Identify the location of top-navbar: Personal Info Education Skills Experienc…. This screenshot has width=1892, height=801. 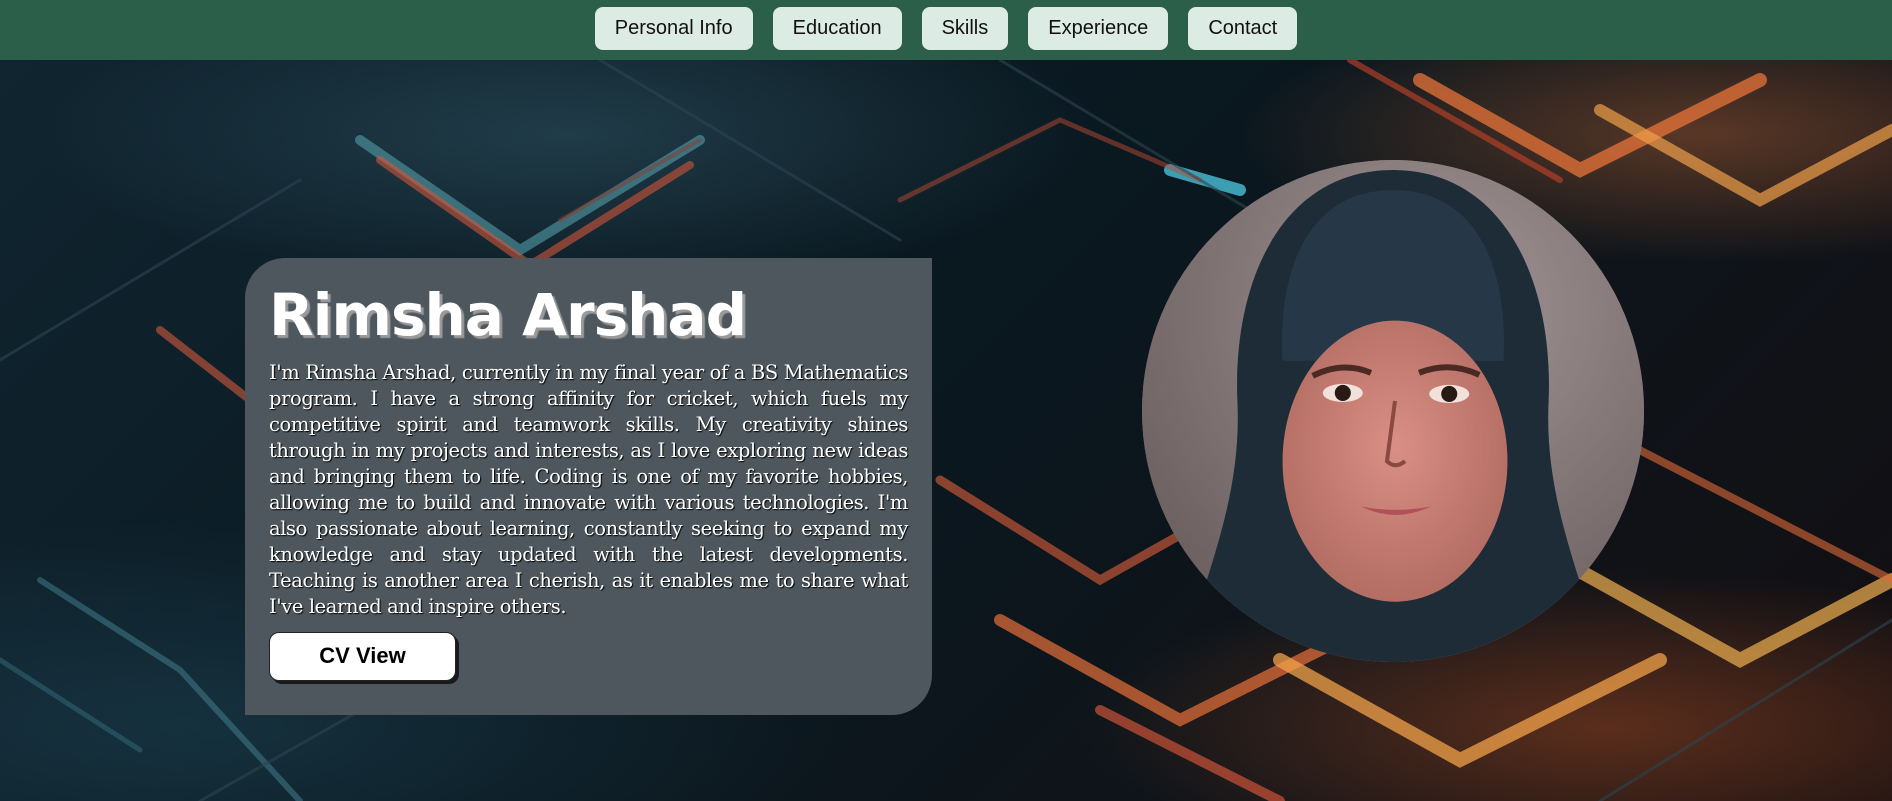
(946, 30).